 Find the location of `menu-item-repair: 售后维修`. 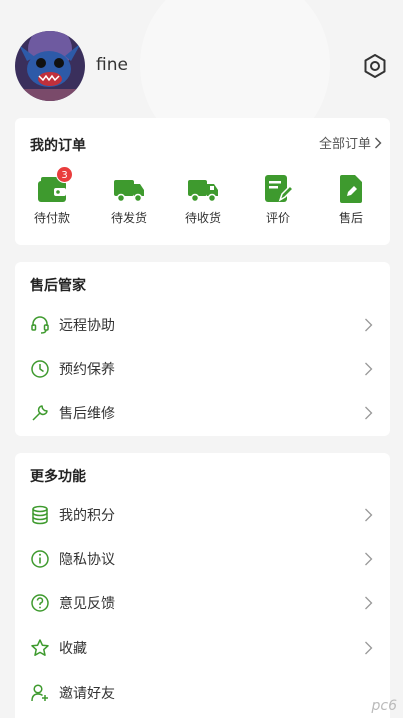

menu-item-repair: 售后维修 is located at coordinates (202, 413).